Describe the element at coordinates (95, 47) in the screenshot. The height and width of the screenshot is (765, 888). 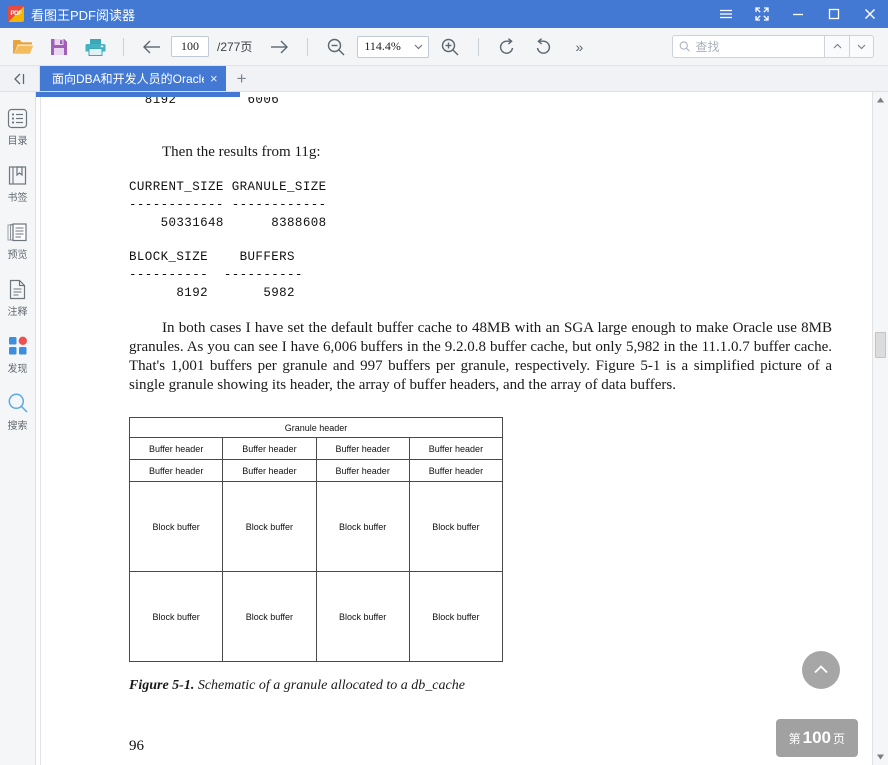
I see `print-icon` at that location.